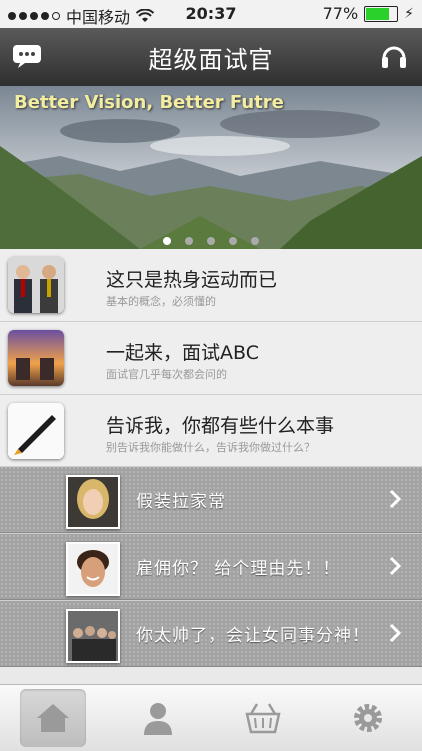  Describe the element at coordinates (93, 502) in the screenshot. I see `blonde-woman-photo` at that location.